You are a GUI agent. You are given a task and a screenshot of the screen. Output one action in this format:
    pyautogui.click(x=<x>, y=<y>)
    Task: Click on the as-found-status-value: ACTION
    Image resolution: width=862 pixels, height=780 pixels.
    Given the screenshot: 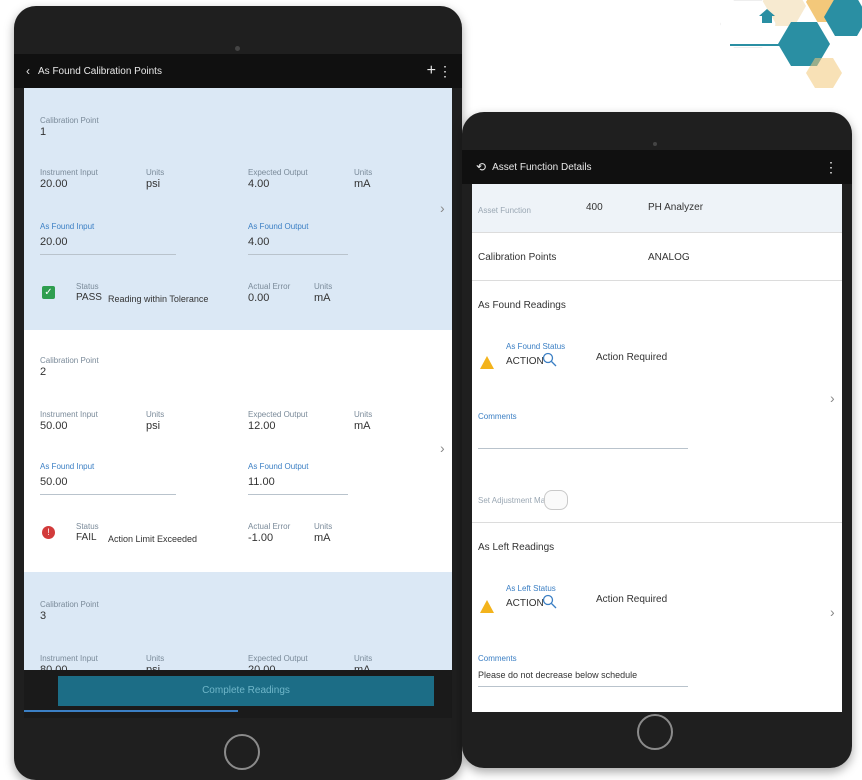 What is the action you would take?
    pyautogui.click(x=525, y=361)
    